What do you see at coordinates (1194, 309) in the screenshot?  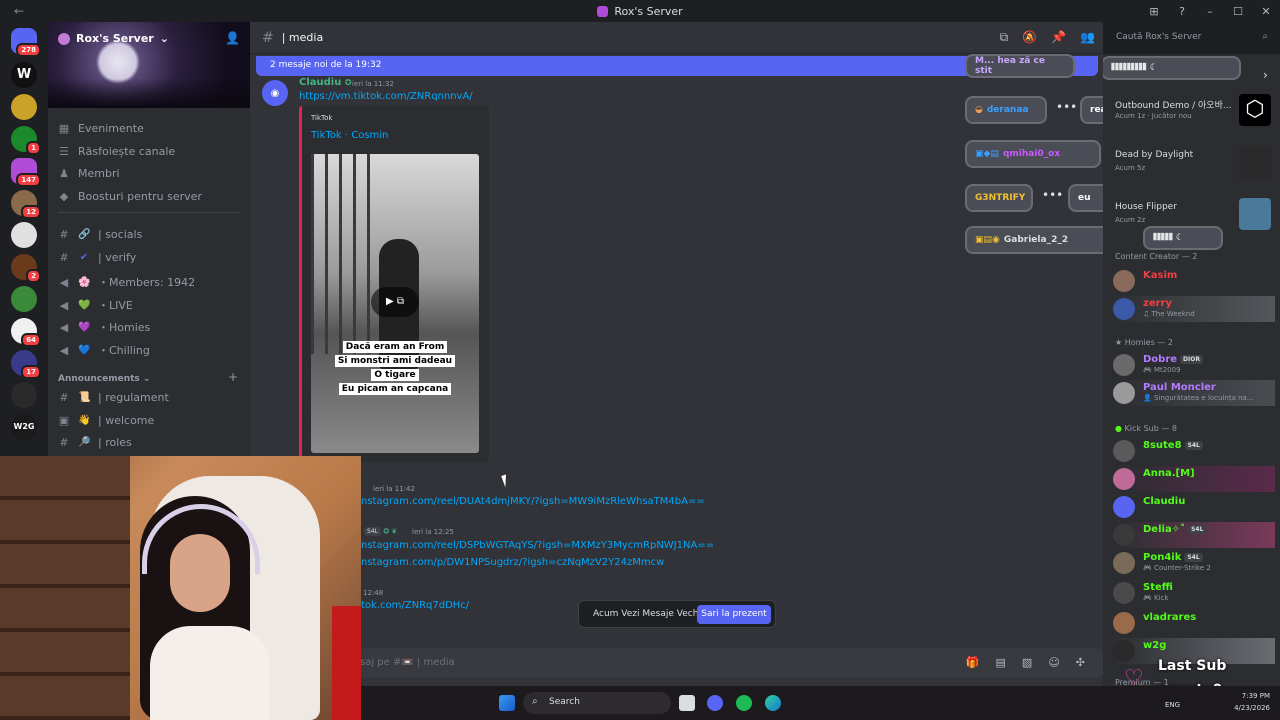 I see `member-row: zerry ♫ The Weeknd` at bounding box center [1194, 309].